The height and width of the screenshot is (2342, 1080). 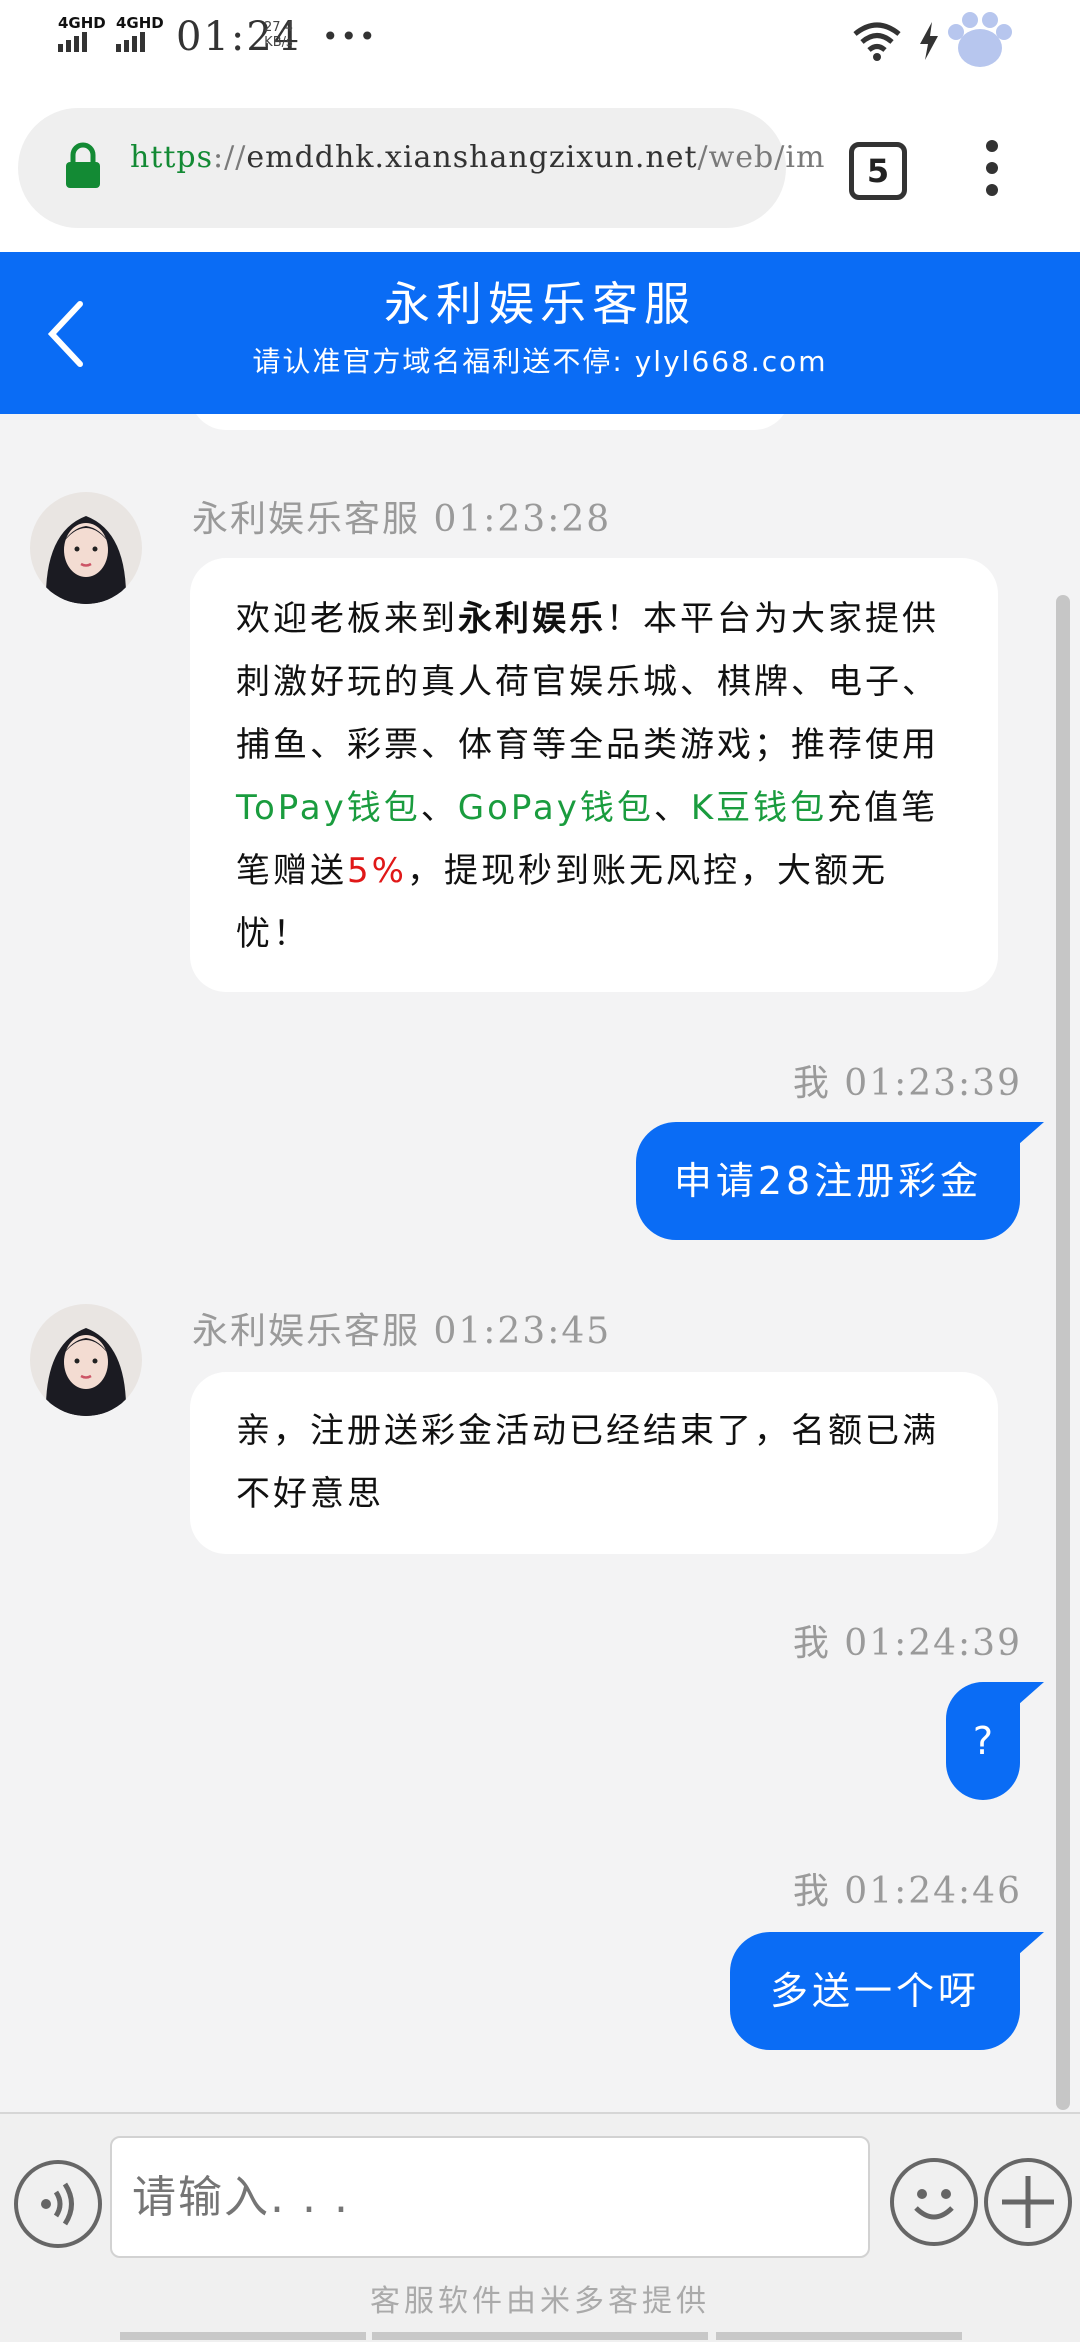 I want to click on emoji-button, so click(x=934, y=2202).